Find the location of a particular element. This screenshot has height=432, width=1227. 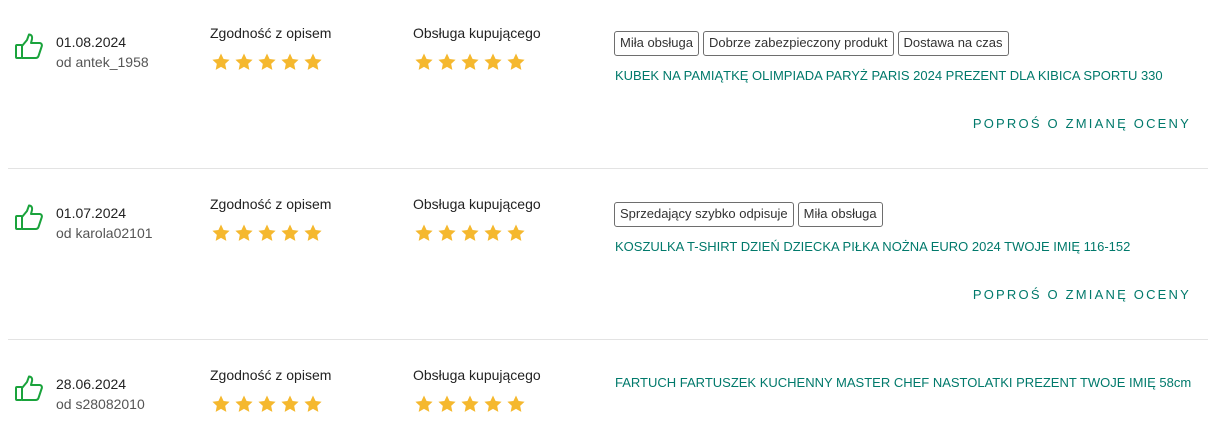

review-date: 28.06.2024 is located at coordinates (91, 384).